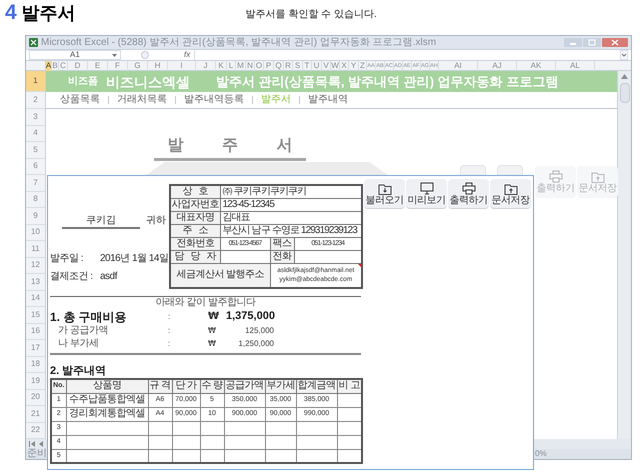 This screenshot has height=472, width=640. Describe the element at coordinates (35, 381) in the screenshot. I see `row-header: 19` at that location.